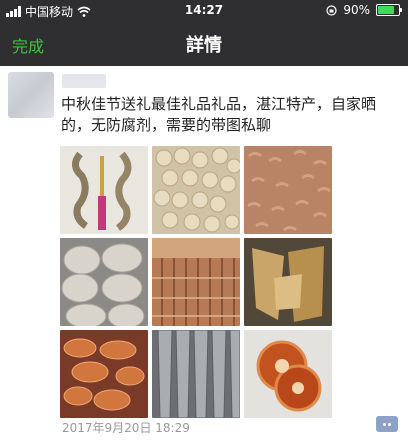  I want to click on photo-dried-fish-fillets, so click(288, 282).